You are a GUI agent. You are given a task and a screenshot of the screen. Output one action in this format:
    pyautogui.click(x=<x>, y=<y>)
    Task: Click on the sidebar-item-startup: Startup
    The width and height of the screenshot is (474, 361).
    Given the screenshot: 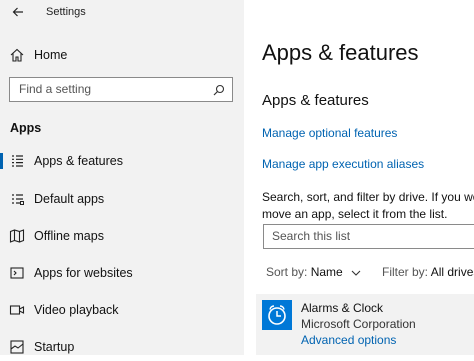 What is the action you would take?
    pyautogui.click(x=122, y=347)
    